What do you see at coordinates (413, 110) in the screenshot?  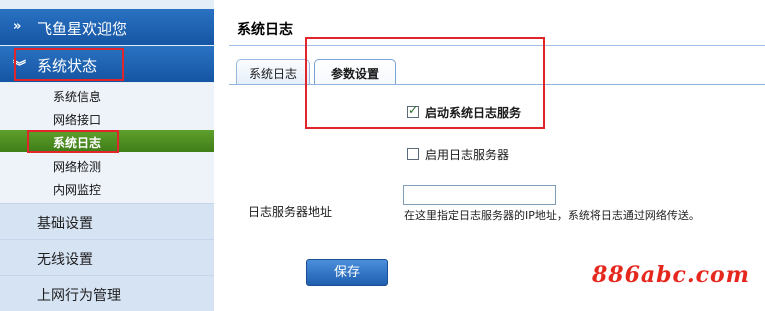 I see `enable-log-service-checkbox` at bounding box center [413, 110].